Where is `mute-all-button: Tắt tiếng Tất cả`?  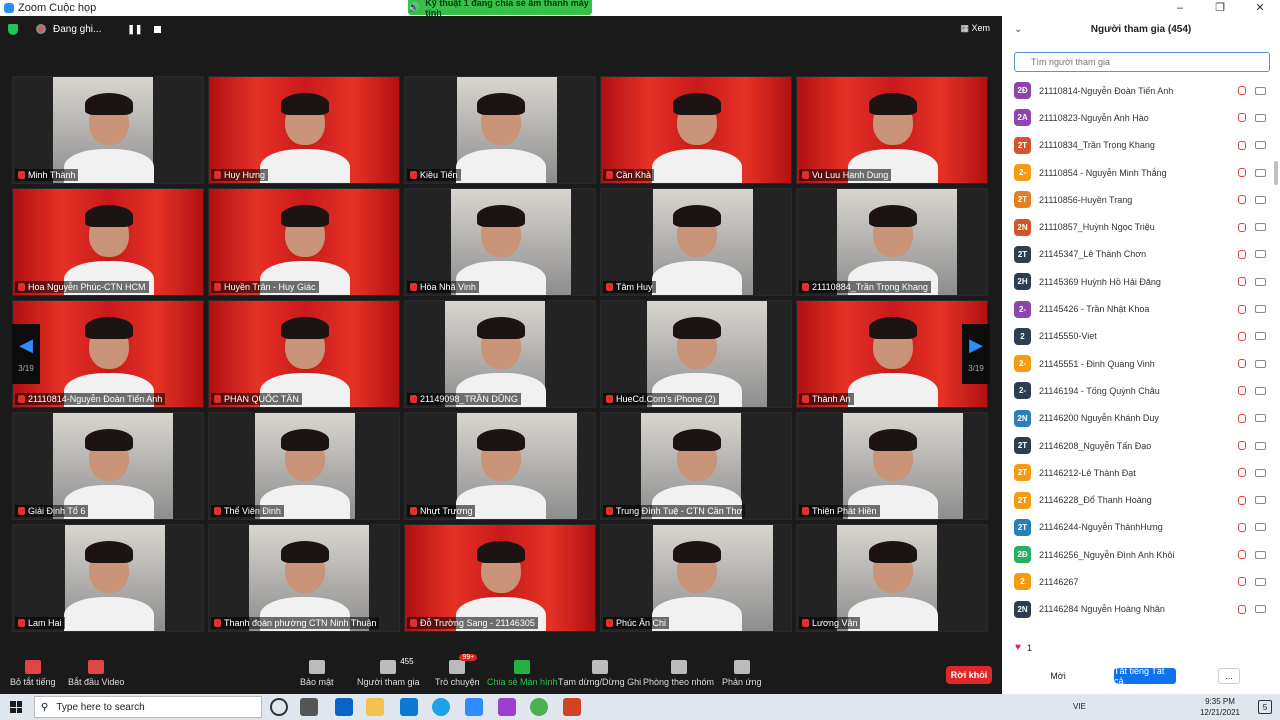
mute-all-button: Tắt tiếng Tất cả is located at coordinates (1145, 676).